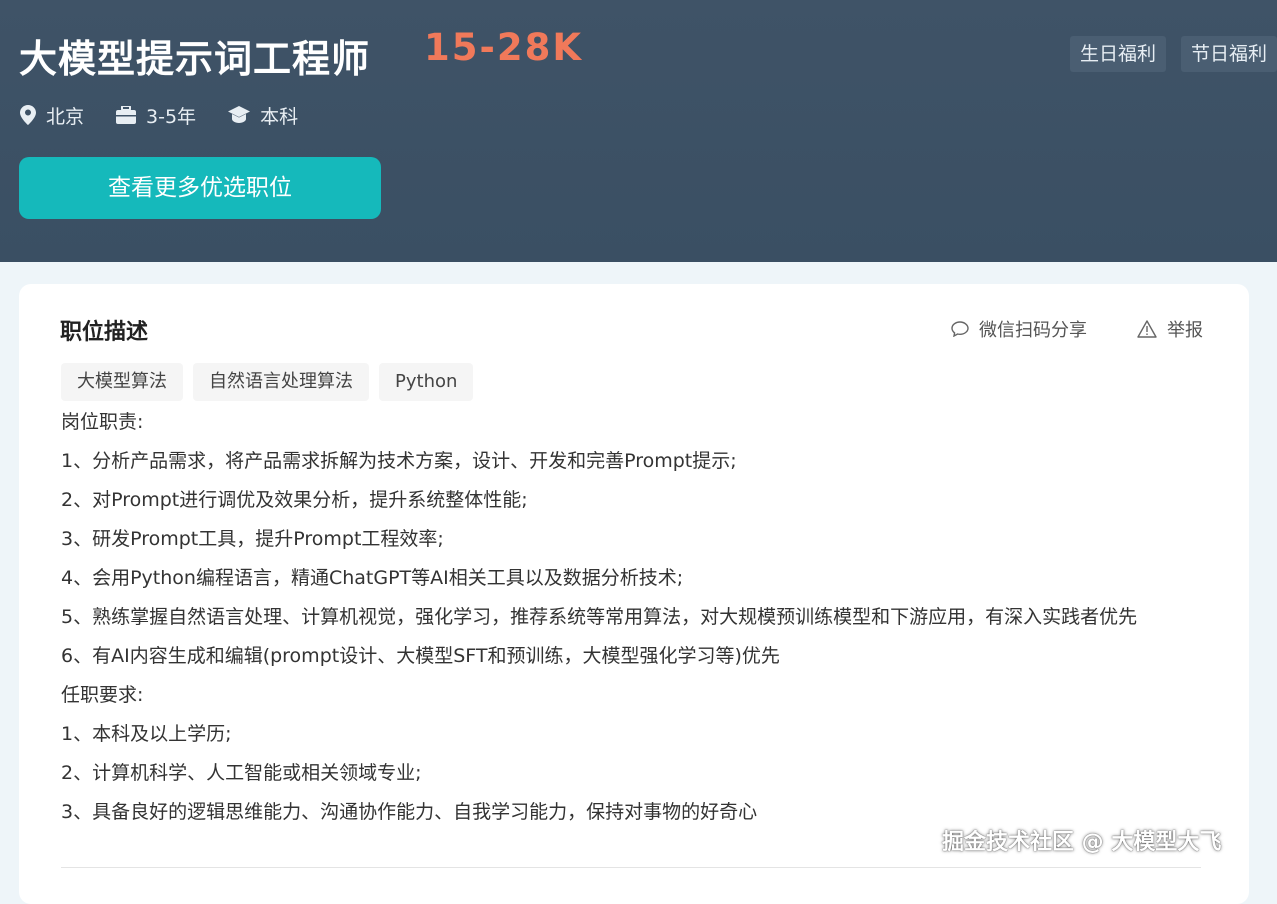 This screenshot has width=1277, height=904. Describe the element at coordinates (1147, 329) in the screenshot. I see `warning-icon` at that location.